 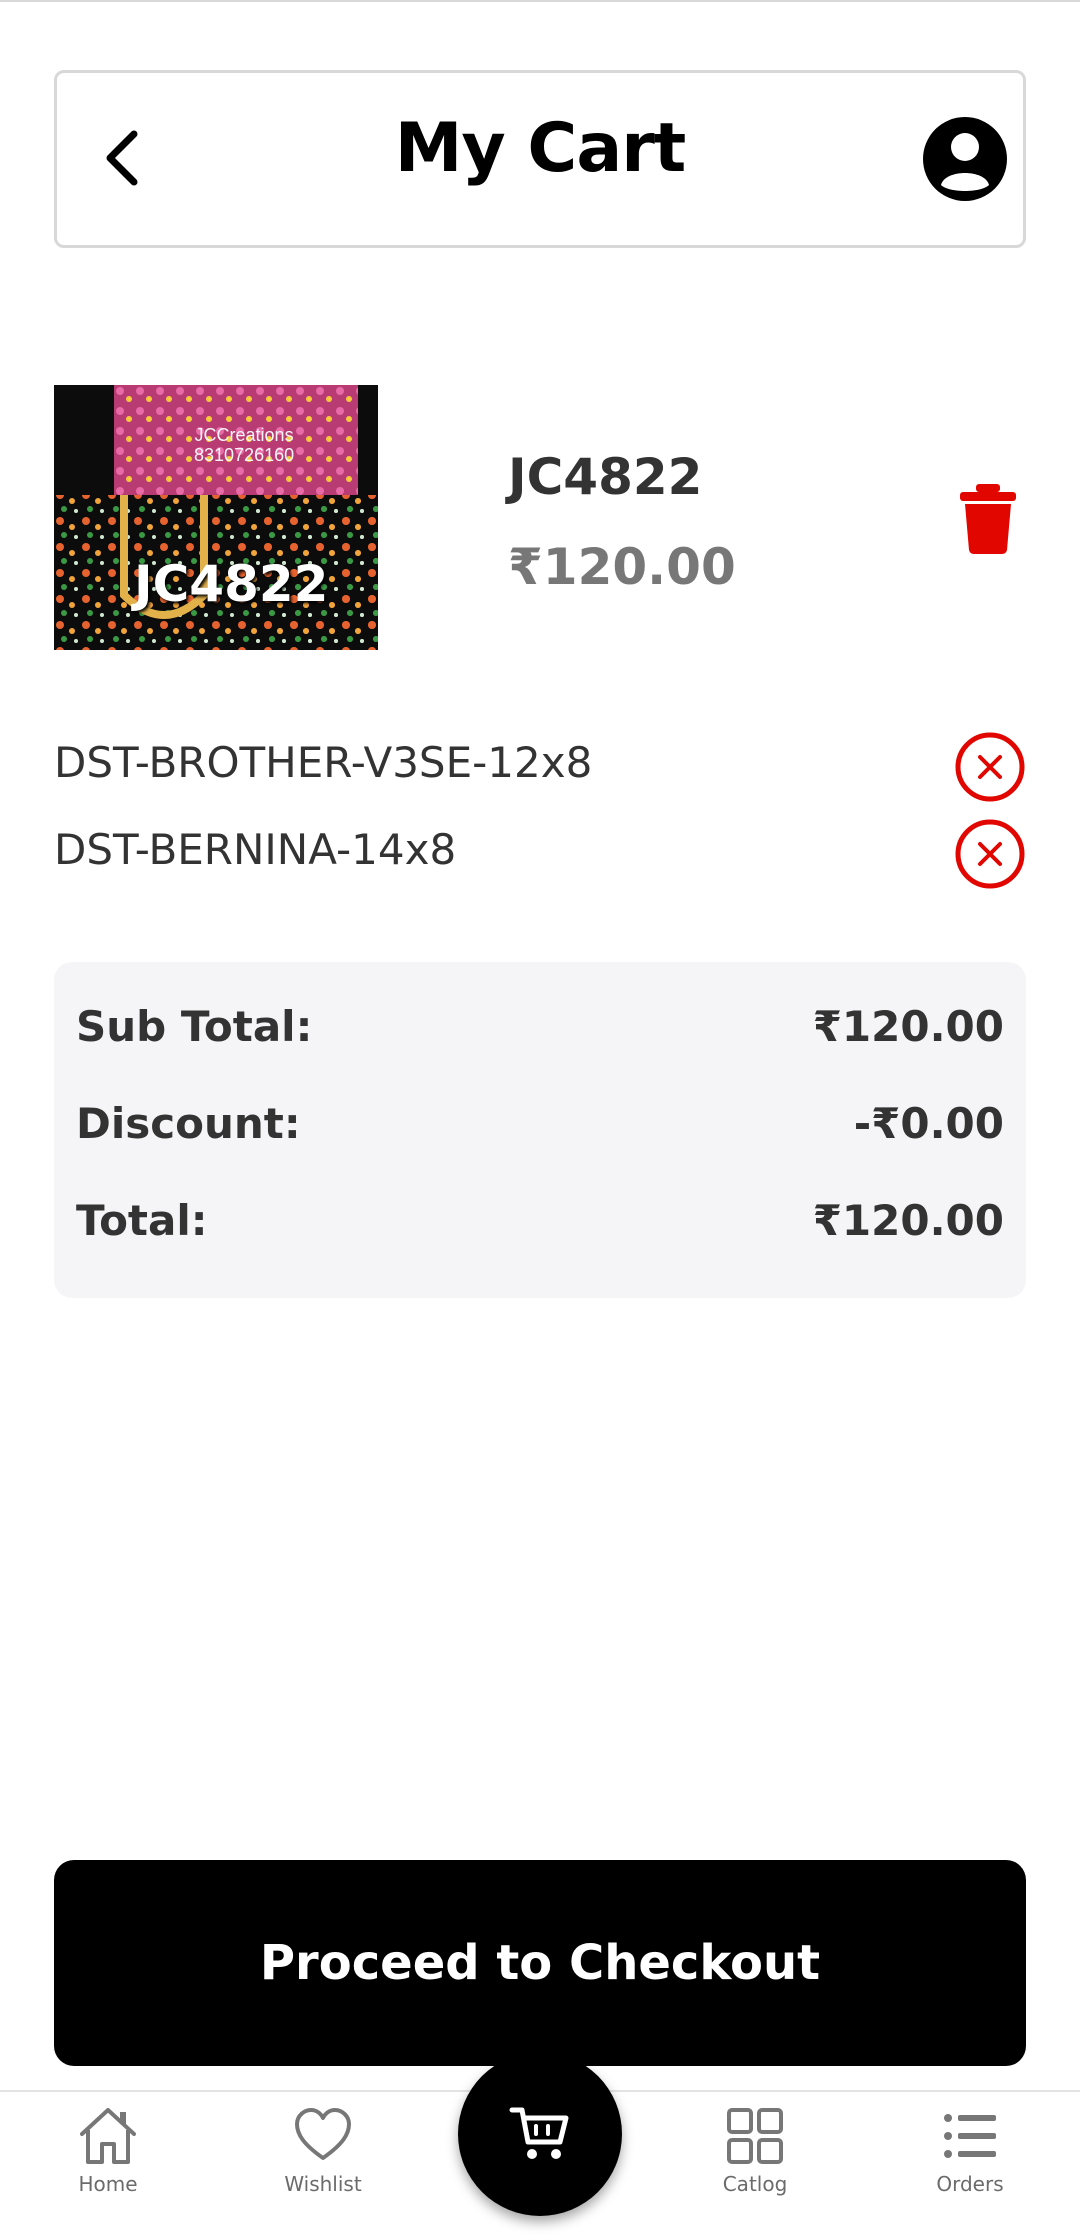 What do you see at coordinates (323, 2184) in the screenshot?
I see `nav-label-wishlist: Wishlist` at bounding box center [323, 2184].